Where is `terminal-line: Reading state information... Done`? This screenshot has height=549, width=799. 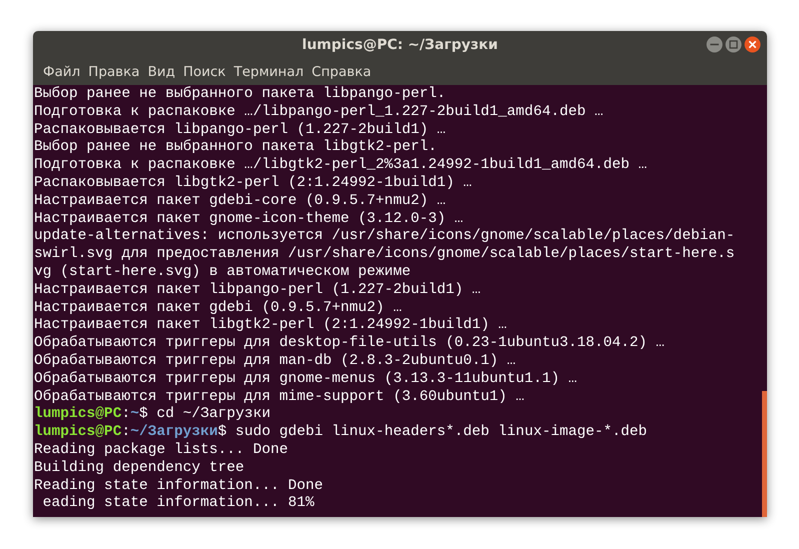 terminal-line: Reading state information... Done is located at coordinates (179, 486).